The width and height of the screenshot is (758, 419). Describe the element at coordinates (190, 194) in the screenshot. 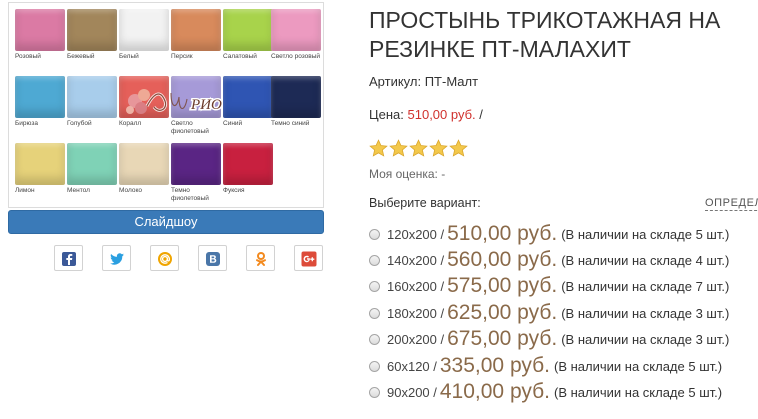

I see `swatch-label: Темно фиолетовый` at that location.